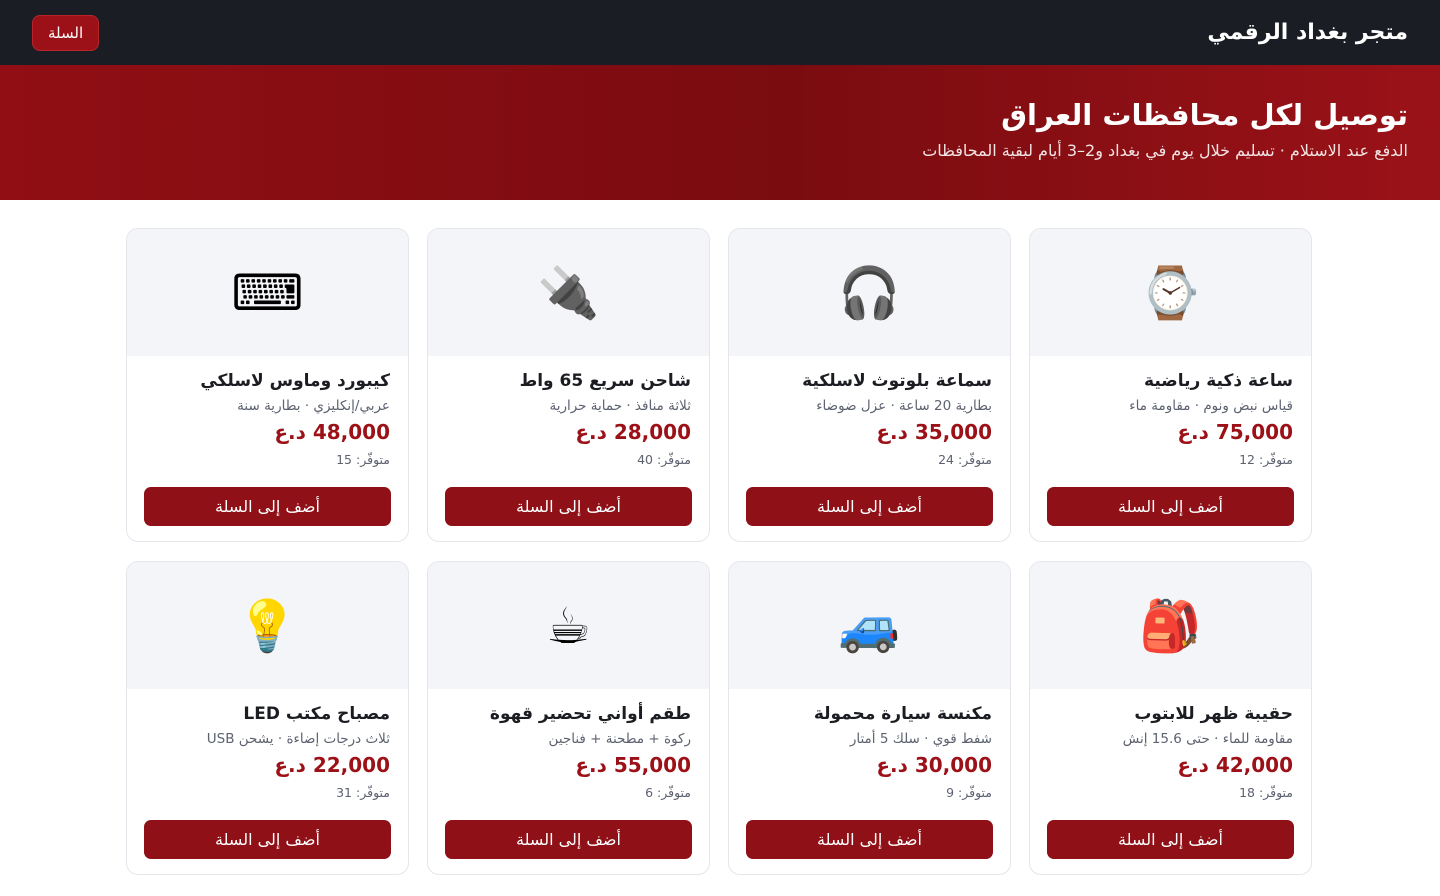 The image size is (1440, 896). What do you see at coordinates (1207, 739) in the screenshot?
I see `product-description: مقاومة للماء · حتى 15.6 إنش` at bounding box center [1207, 739].